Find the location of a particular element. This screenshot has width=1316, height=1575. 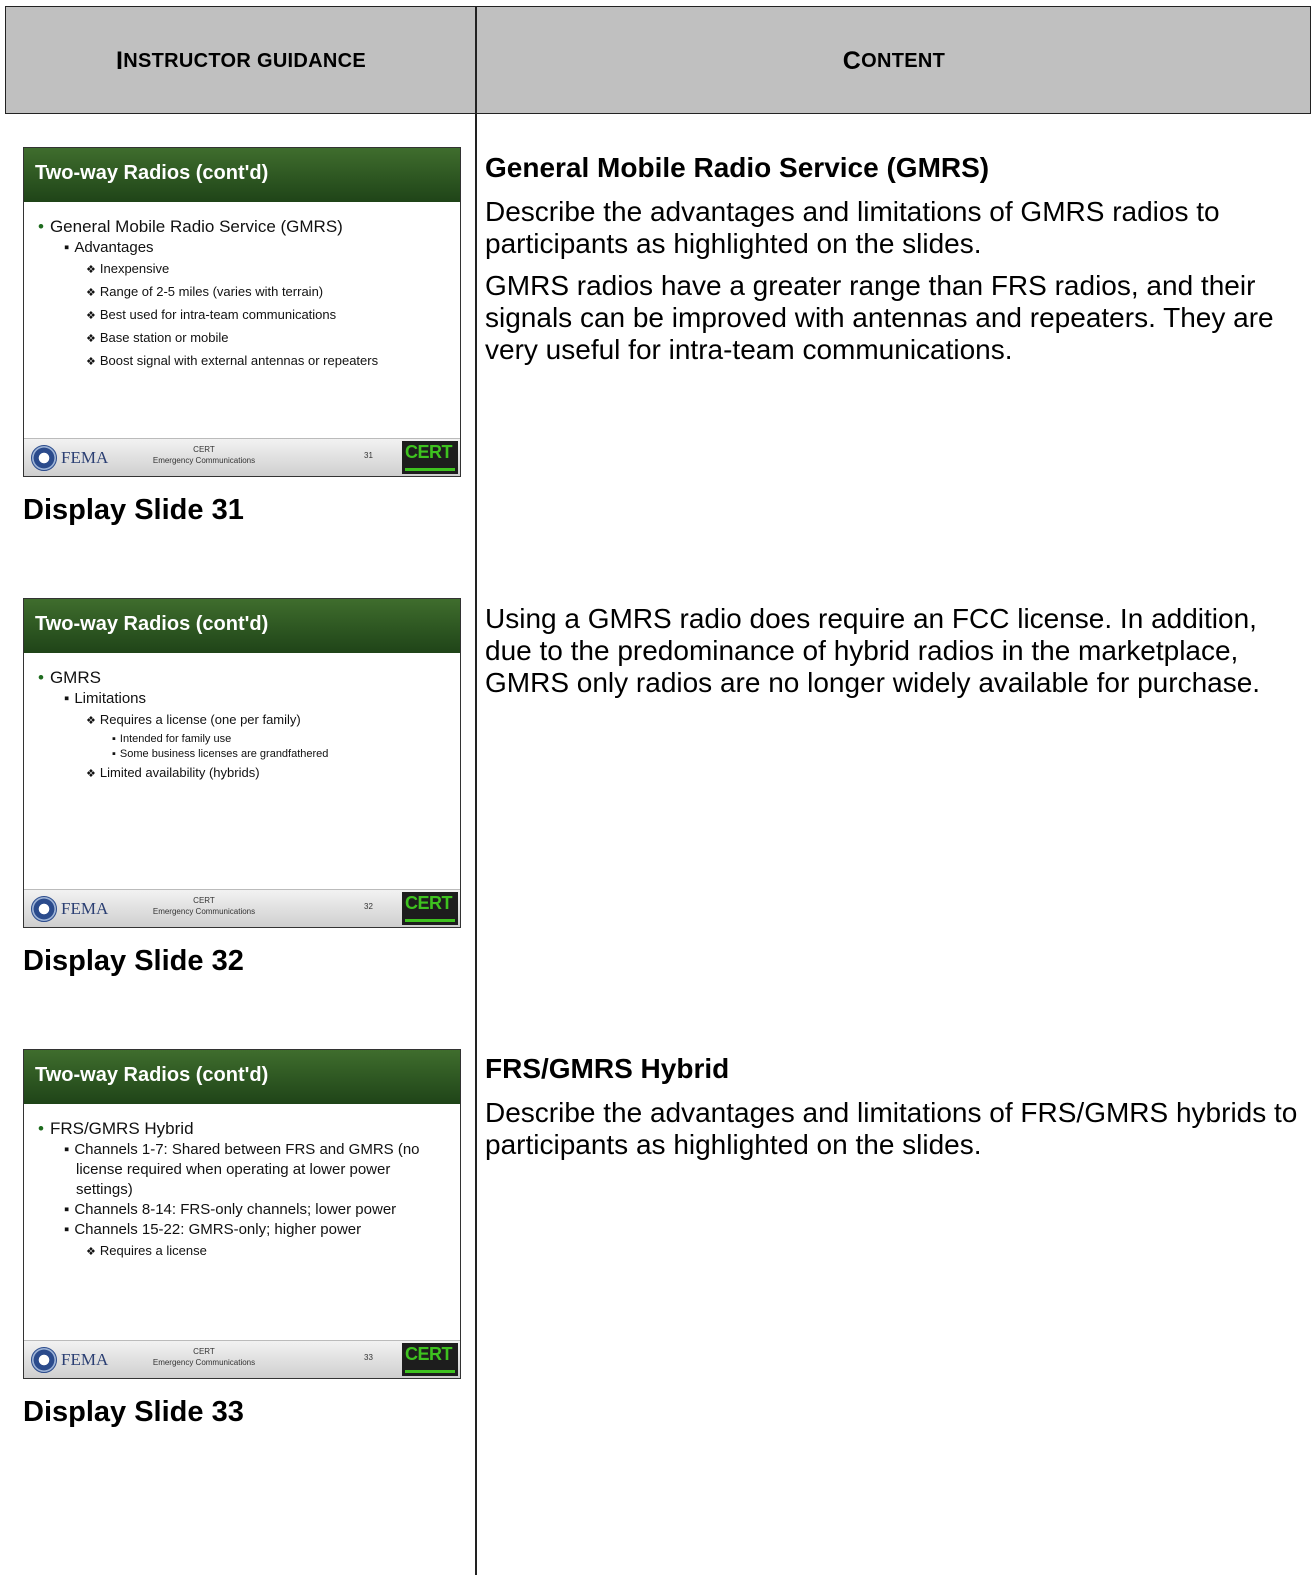

bullet: Limited availability (hybrids) is located at coordinates (273, 773).